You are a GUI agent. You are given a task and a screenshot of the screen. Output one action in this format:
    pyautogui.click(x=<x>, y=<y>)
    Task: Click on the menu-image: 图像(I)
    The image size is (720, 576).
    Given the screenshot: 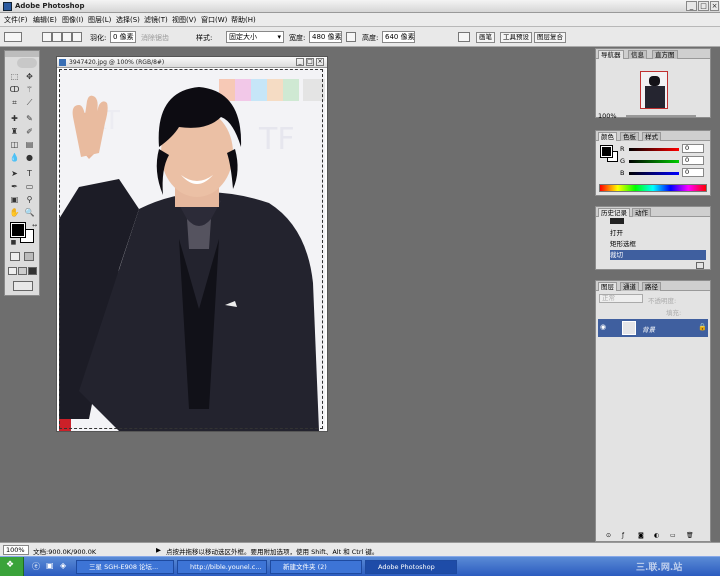 What is the action you would take?
    pyautogui.click(x=73, y=20)
    